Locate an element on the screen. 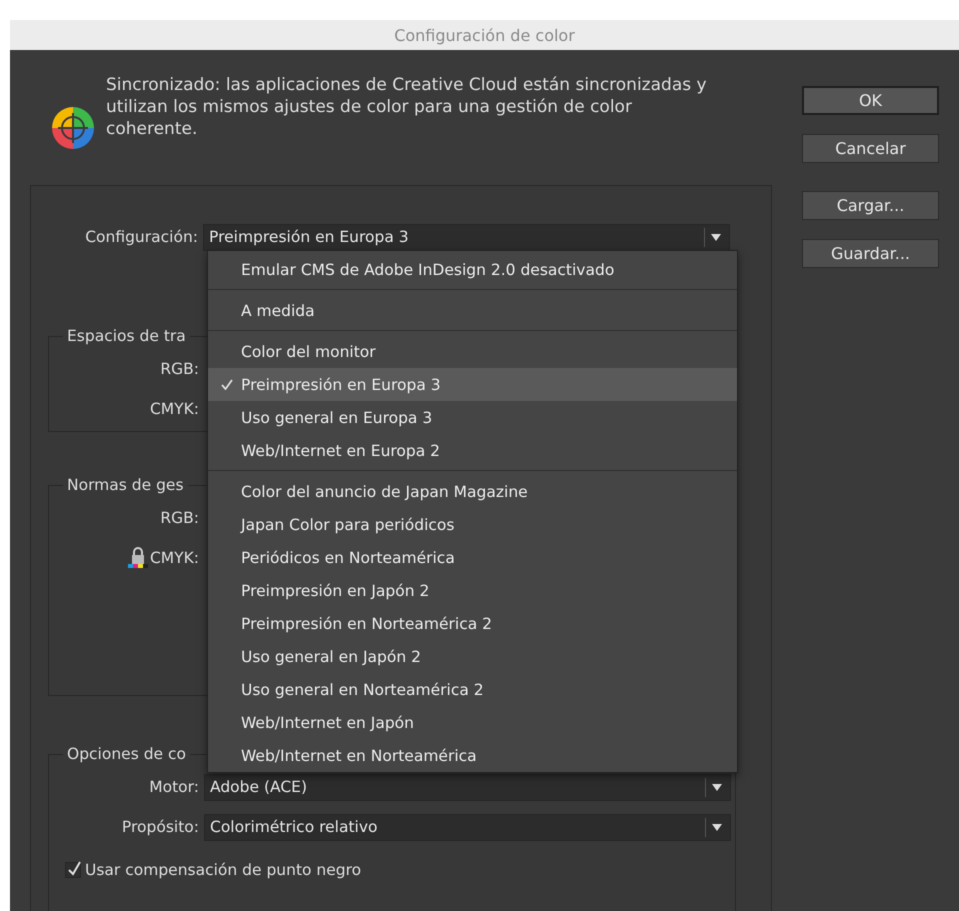  menu-item: Color del anuncio de Japan Magazine is located at coordinates (472, 491).